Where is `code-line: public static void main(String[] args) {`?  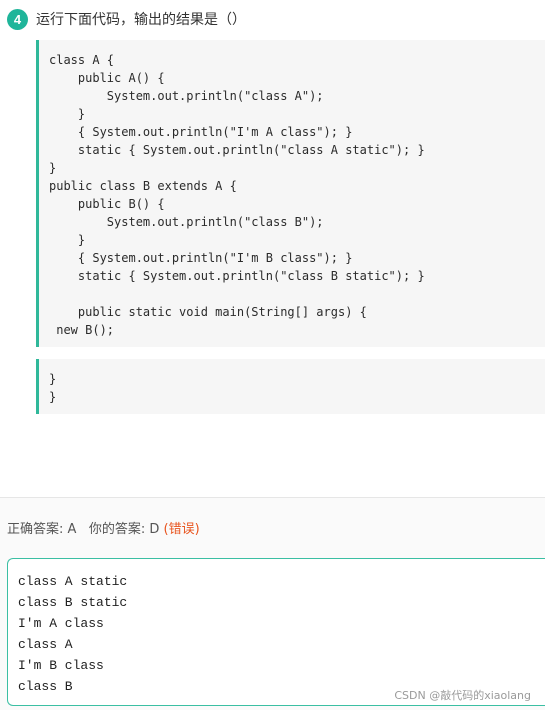
code-line: public static void main(String[] args) { is located at coordinates (208, 312).